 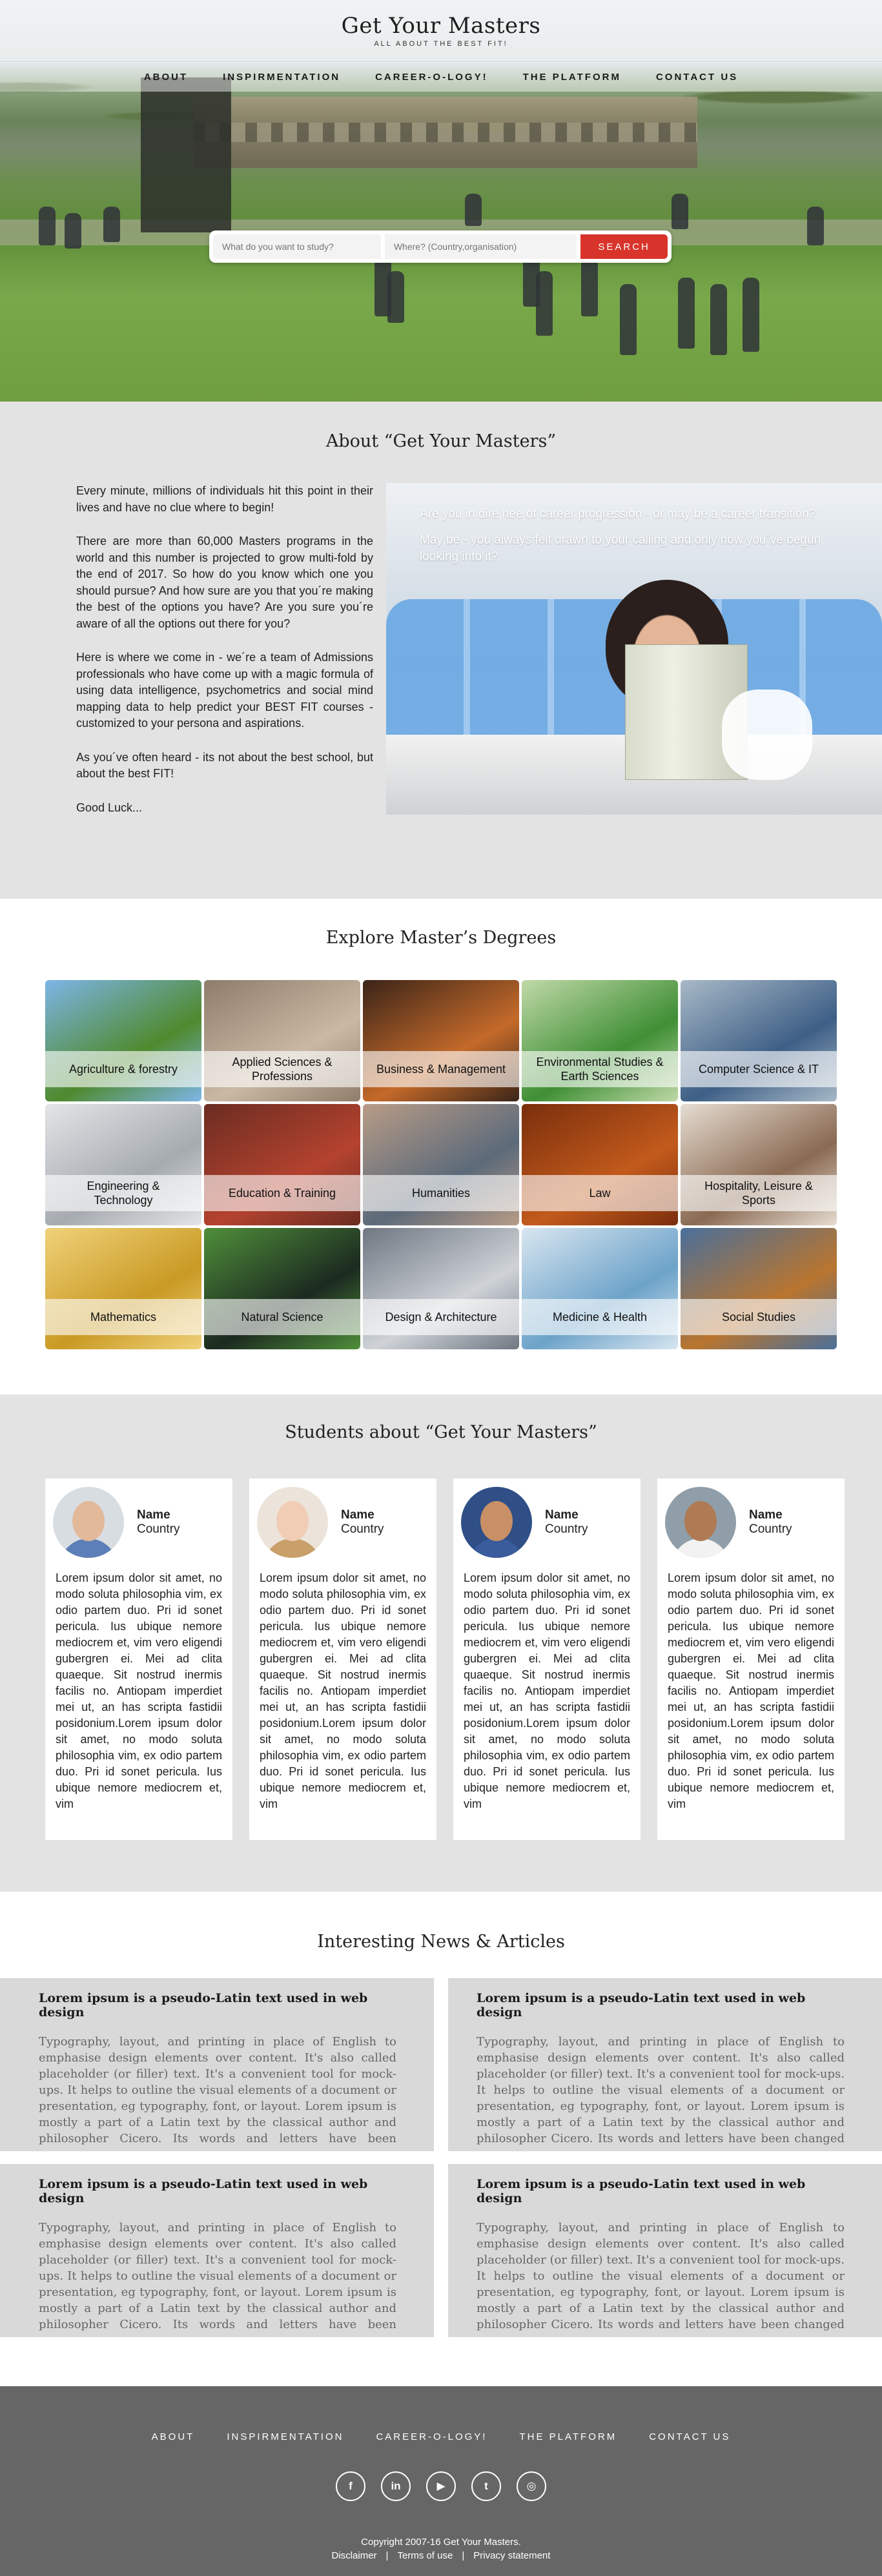 I want to click on privacy-link: Privacy statement, so click(x=511, y=2556).